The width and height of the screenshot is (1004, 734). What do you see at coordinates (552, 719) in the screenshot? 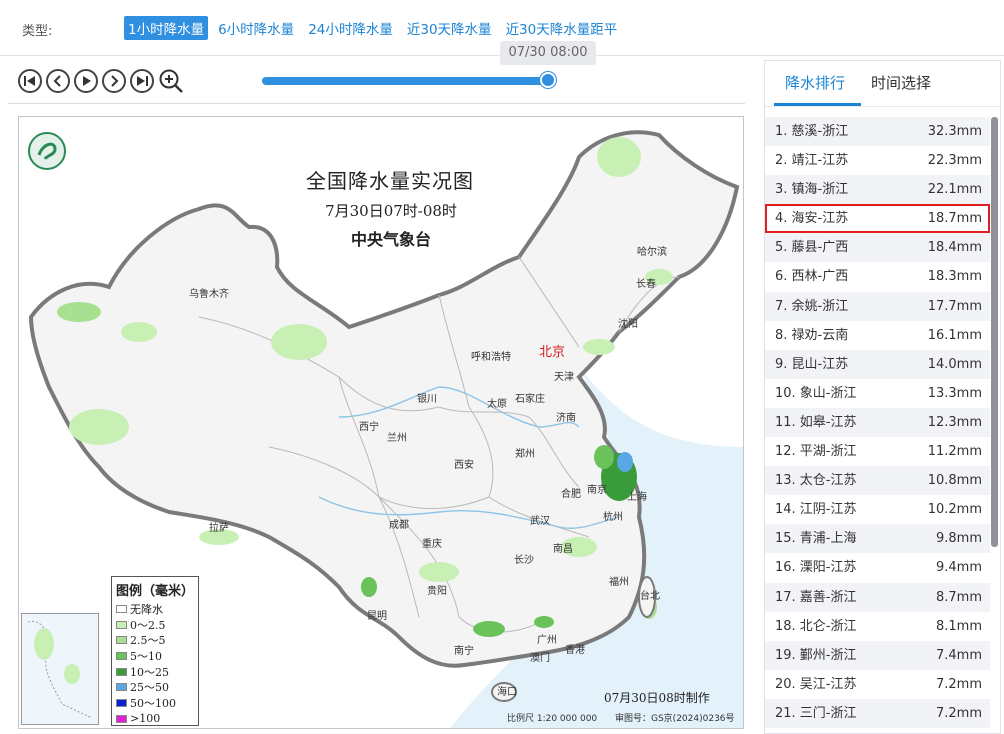
I see `map-scale: 比例尺 1:20 000 000` at bounding box center [552, 719].